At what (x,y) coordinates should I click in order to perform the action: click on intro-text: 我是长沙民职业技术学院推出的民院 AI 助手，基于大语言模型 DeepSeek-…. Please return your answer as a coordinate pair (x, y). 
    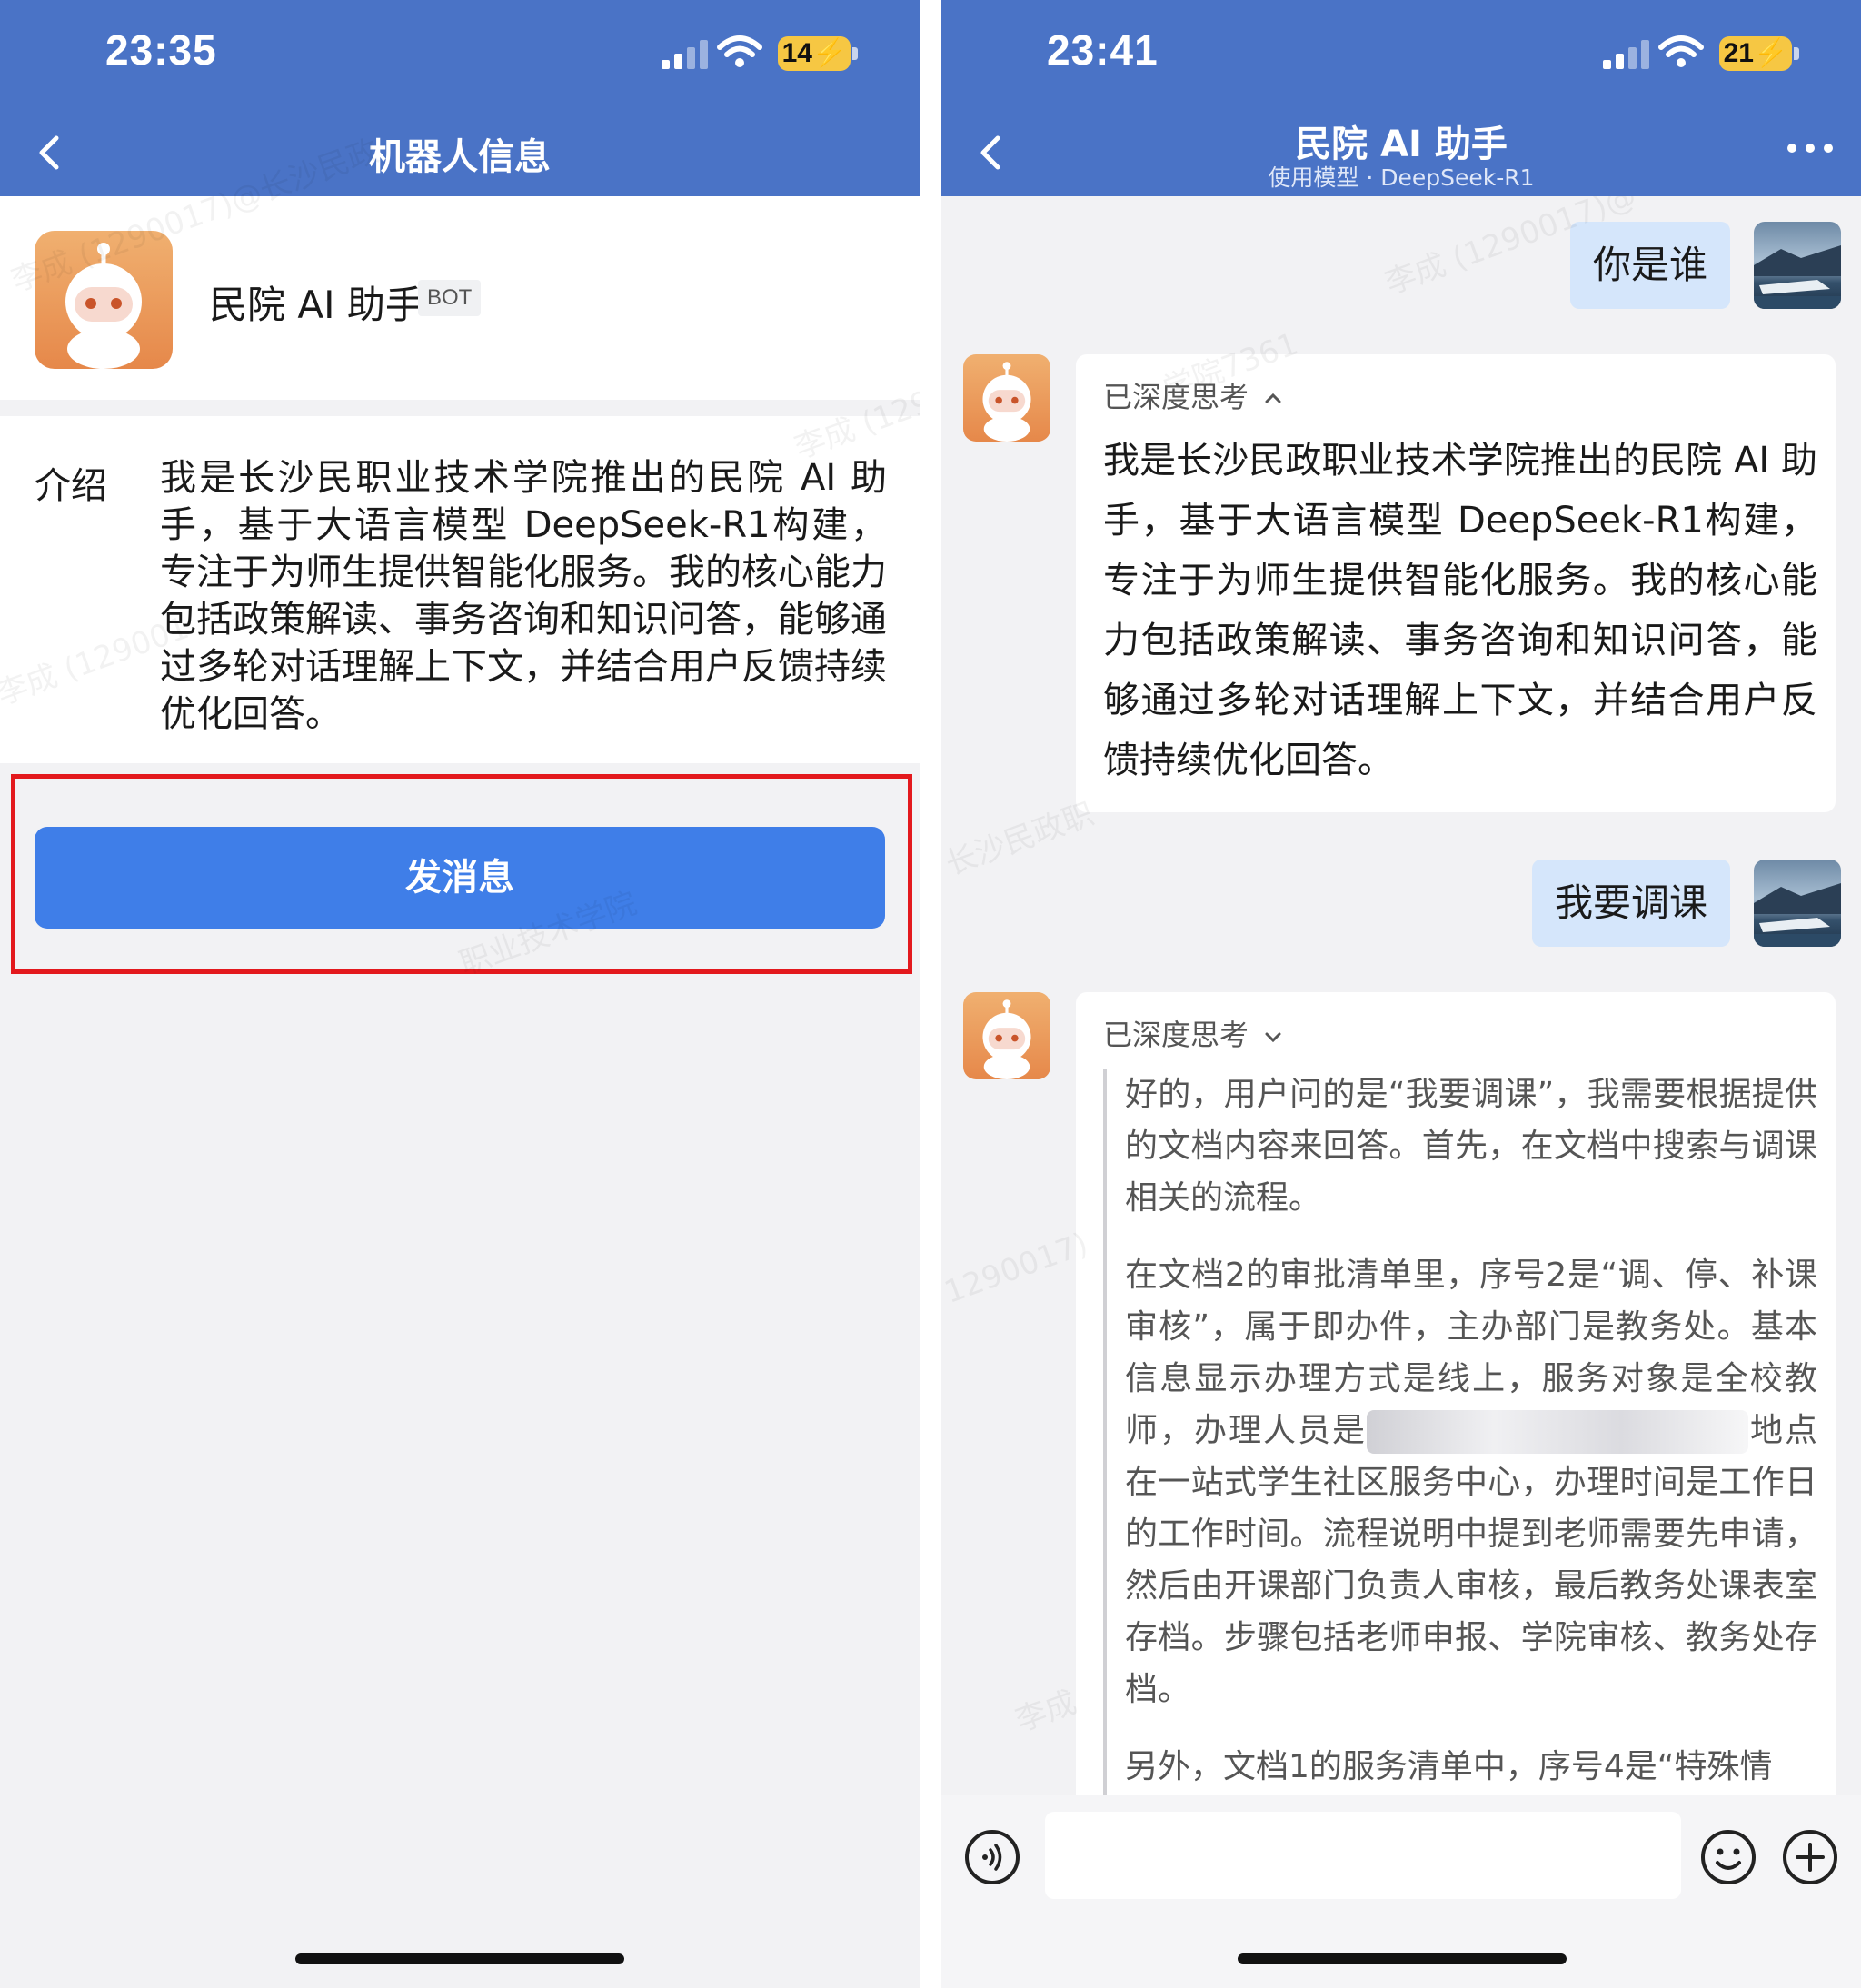
    Looking at the image, I should click on (523, 596).